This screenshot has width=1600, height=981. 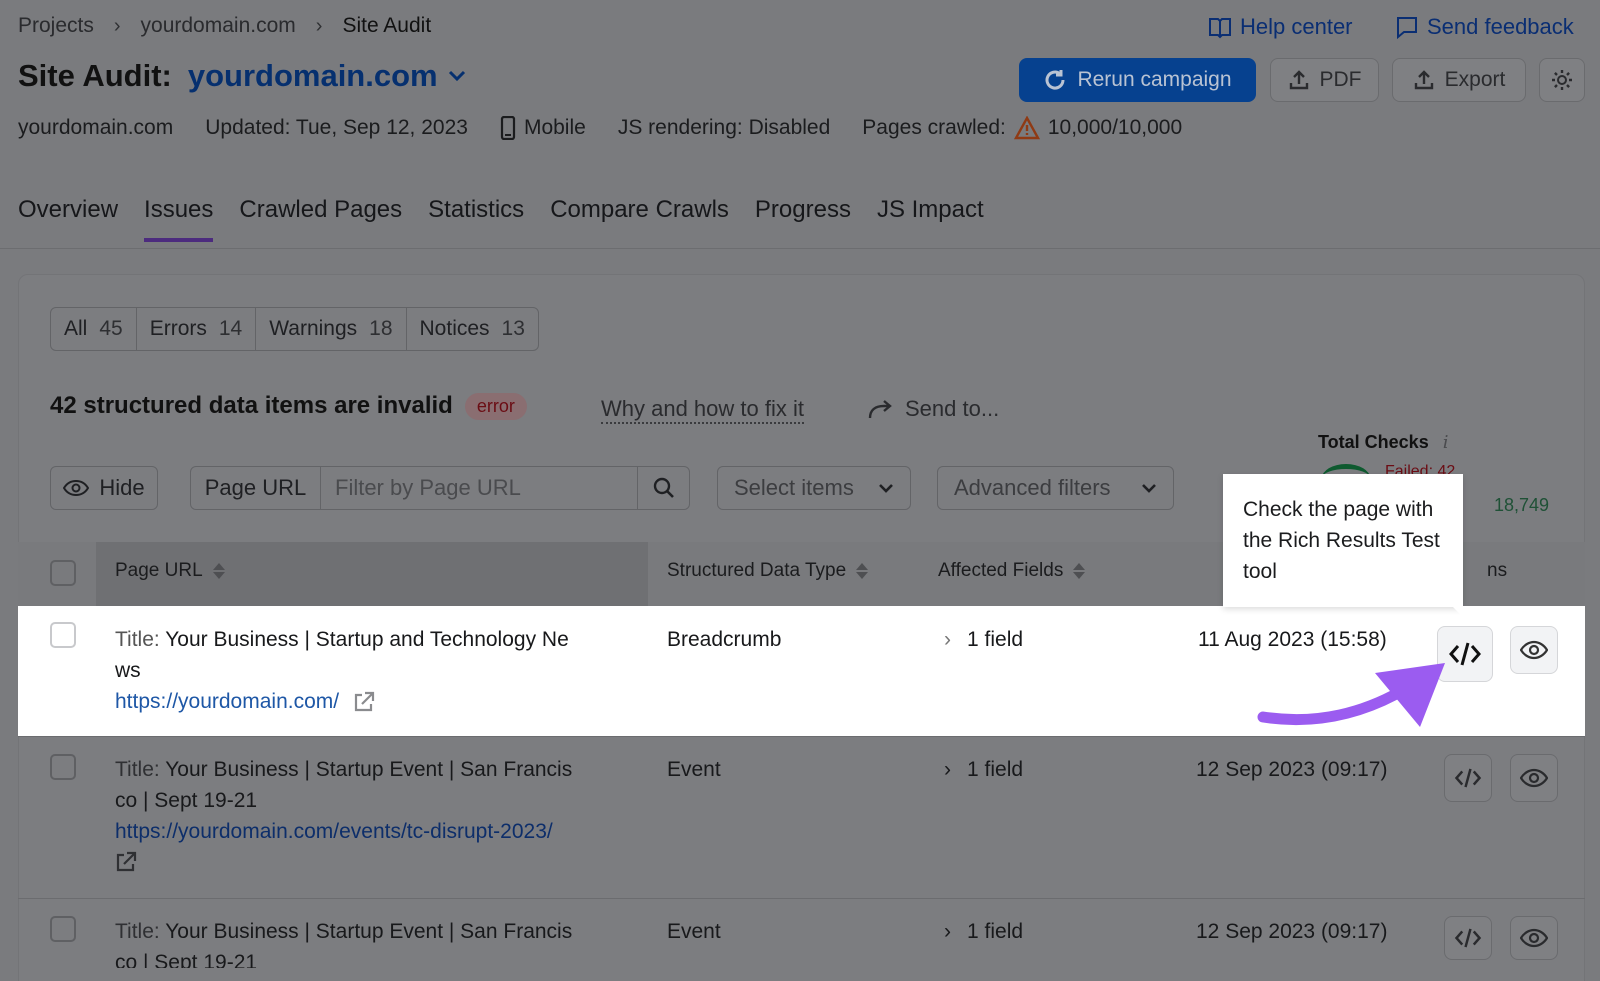 I want to click on column-header-structured-data-type: Structured Data Type, so click(x=768, y=571).